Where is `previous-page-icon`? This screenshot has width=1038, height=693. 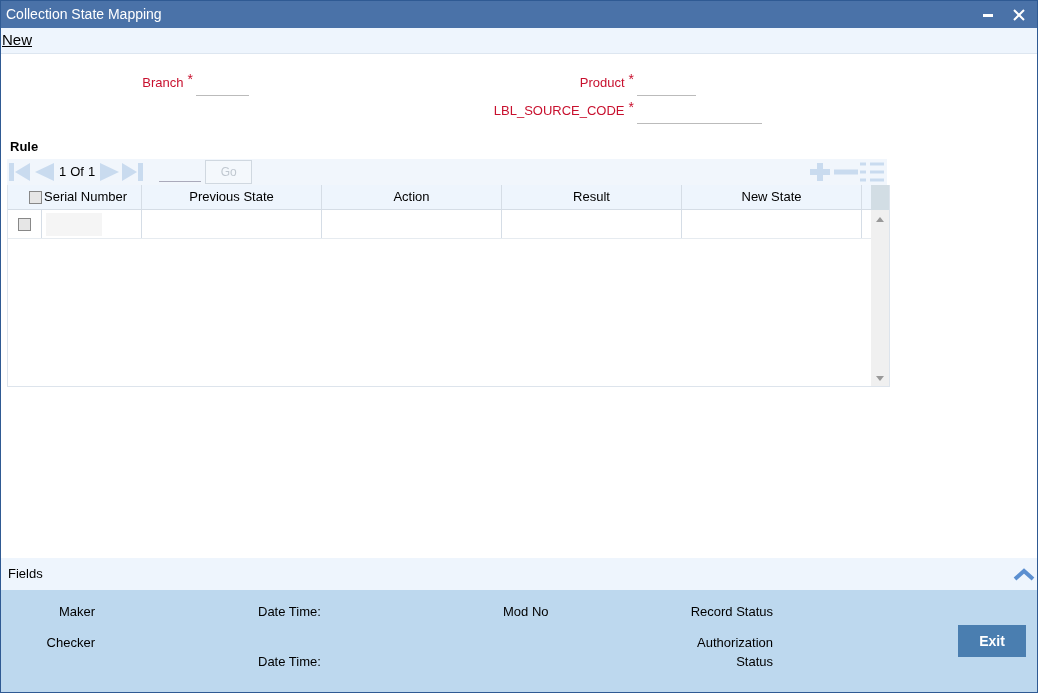 previous-page-icon is located at coordinates (44, 172).